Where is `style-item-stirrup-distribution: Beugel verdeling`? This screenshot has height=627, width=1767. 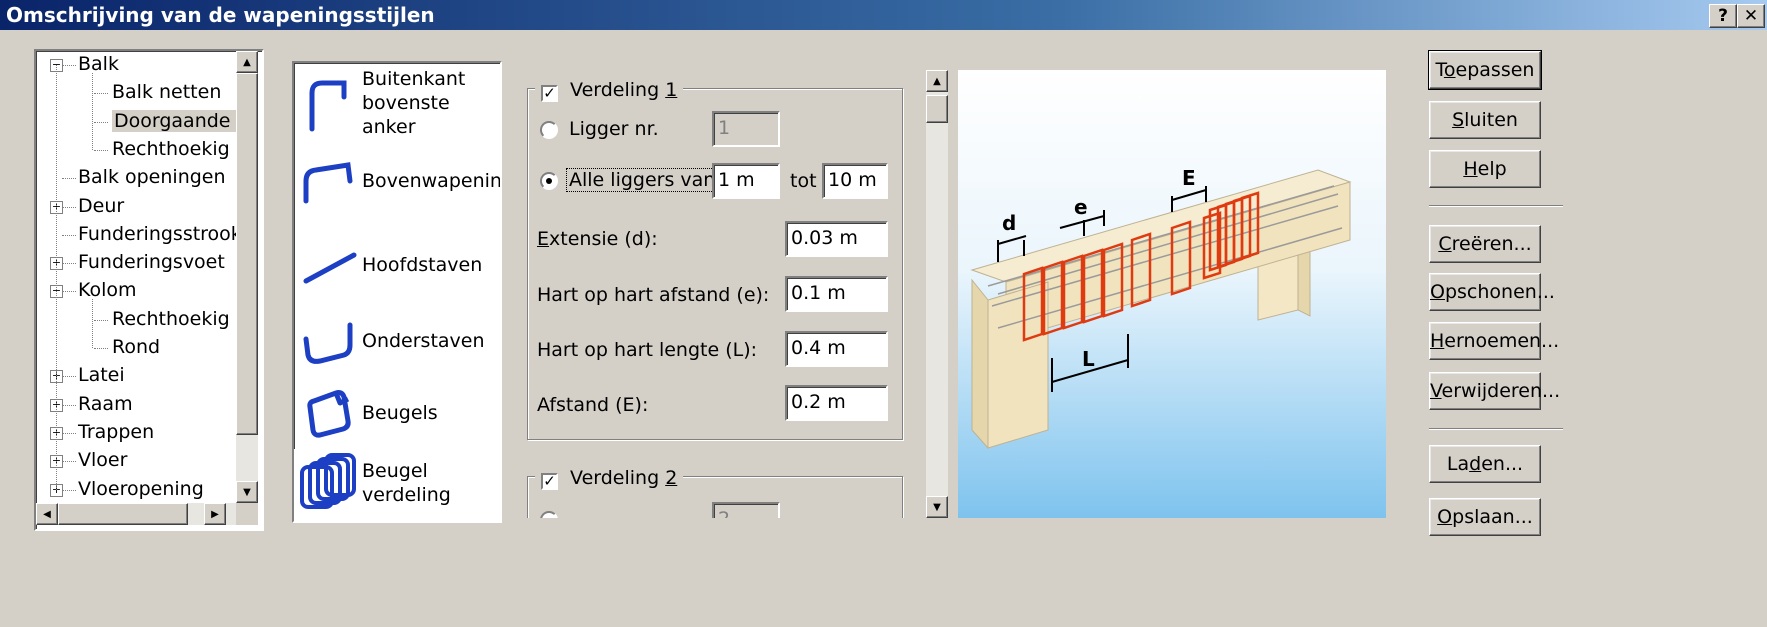
style-item-stirrup-distribution: Beugel verdeling is located at coordinates (394, 485).